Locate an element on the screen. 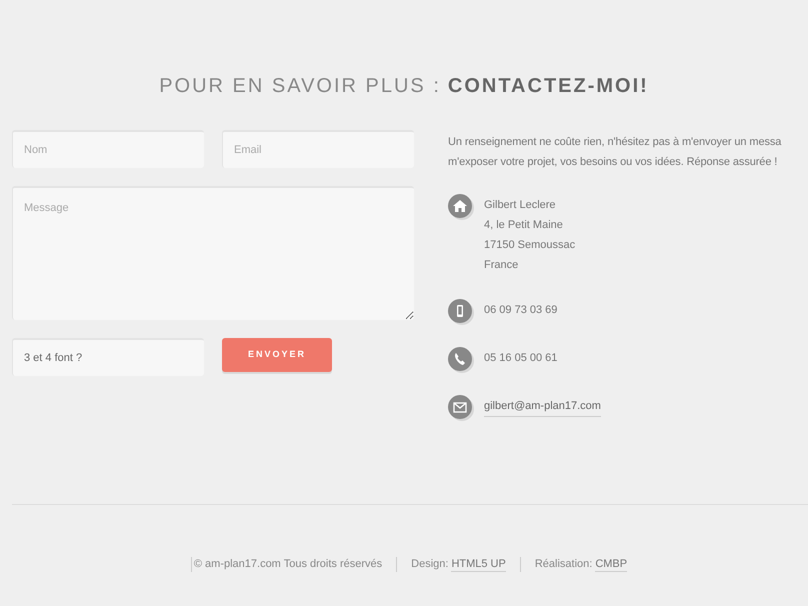  heading-text: POUR EN SAVOIR PLUS : is located at coordinates (300, 86).